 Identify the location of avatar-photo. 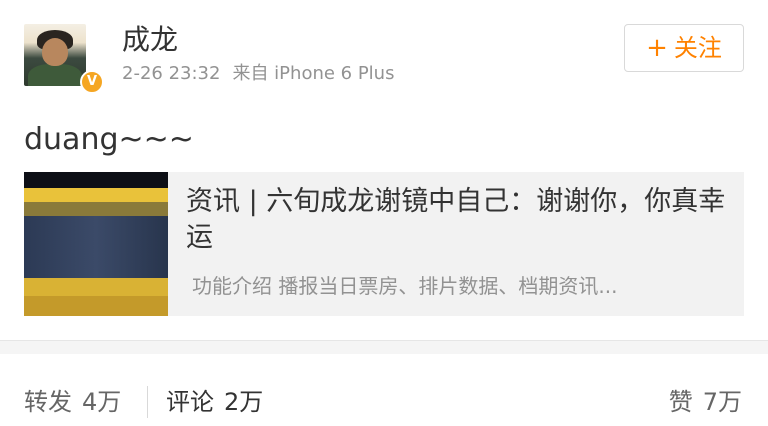
(55, 55).